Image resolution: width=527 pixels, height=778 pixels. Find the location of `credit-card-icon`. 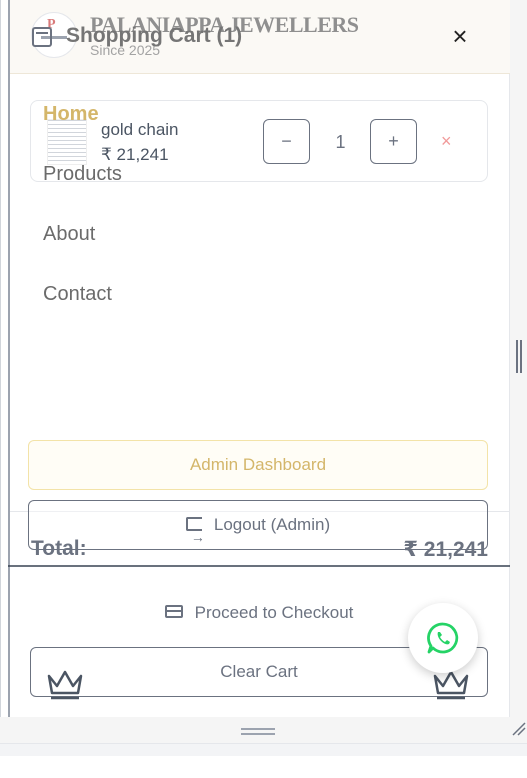

credit-card-icon is located at coordinates (173, 611).